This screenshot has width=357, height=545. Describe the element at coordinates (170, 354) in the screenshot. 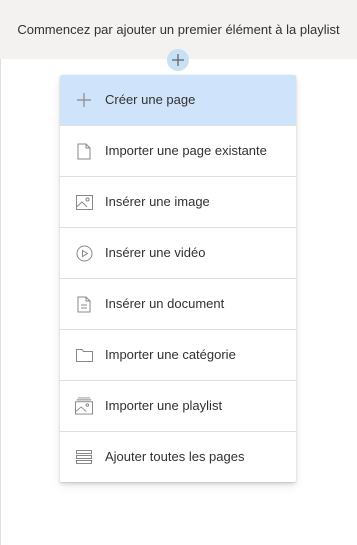

I see `menu-item-label: Importer une catégorie` at that location.